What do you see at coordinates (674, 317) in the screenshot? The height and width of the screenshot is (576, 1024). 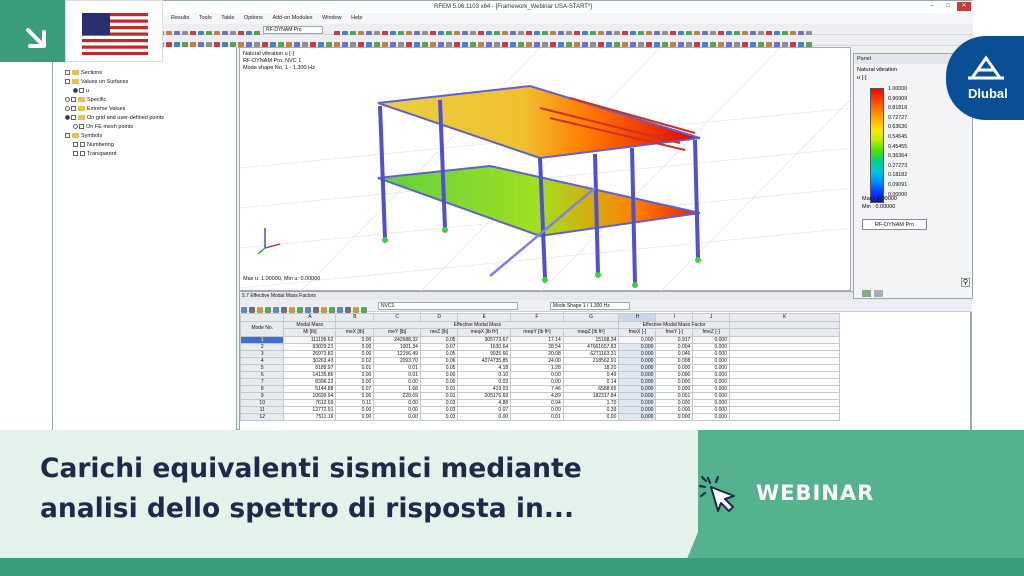 I see `column-letter-i: I` at bounding box center [674, 317].